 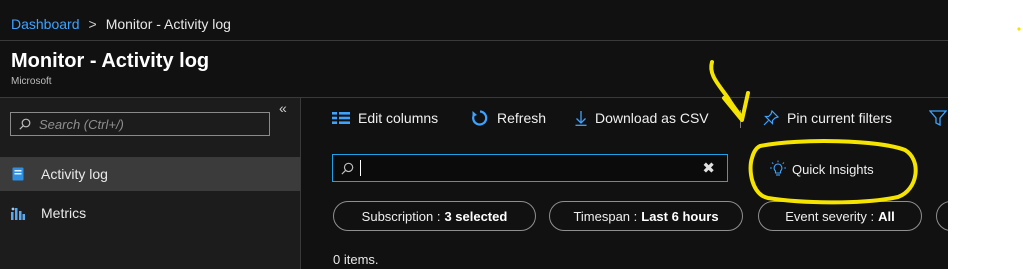 I want to click on annotation-dot, so click(x=1019, y=29).